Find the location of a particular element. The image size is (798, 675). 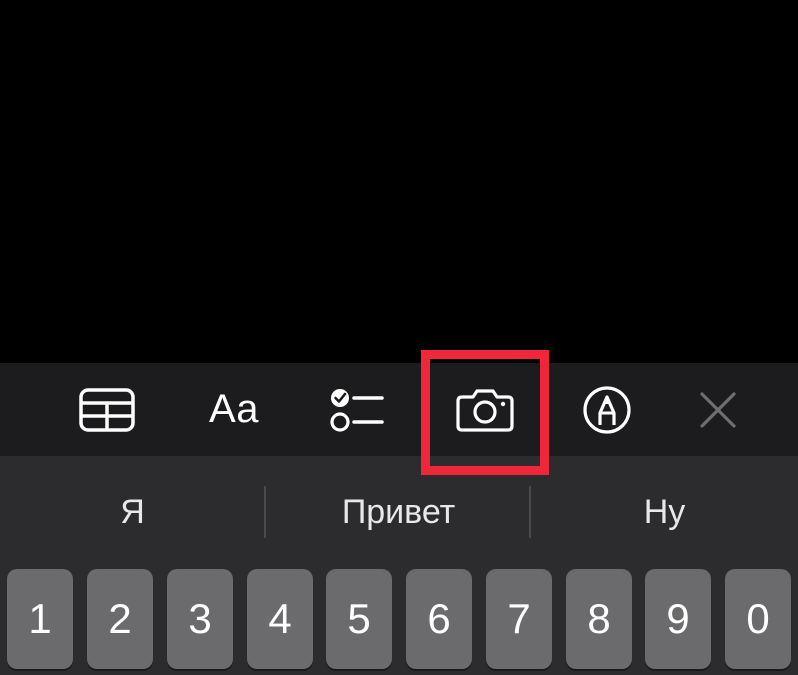

key-0: 0 is located at coordinates (758, 619).